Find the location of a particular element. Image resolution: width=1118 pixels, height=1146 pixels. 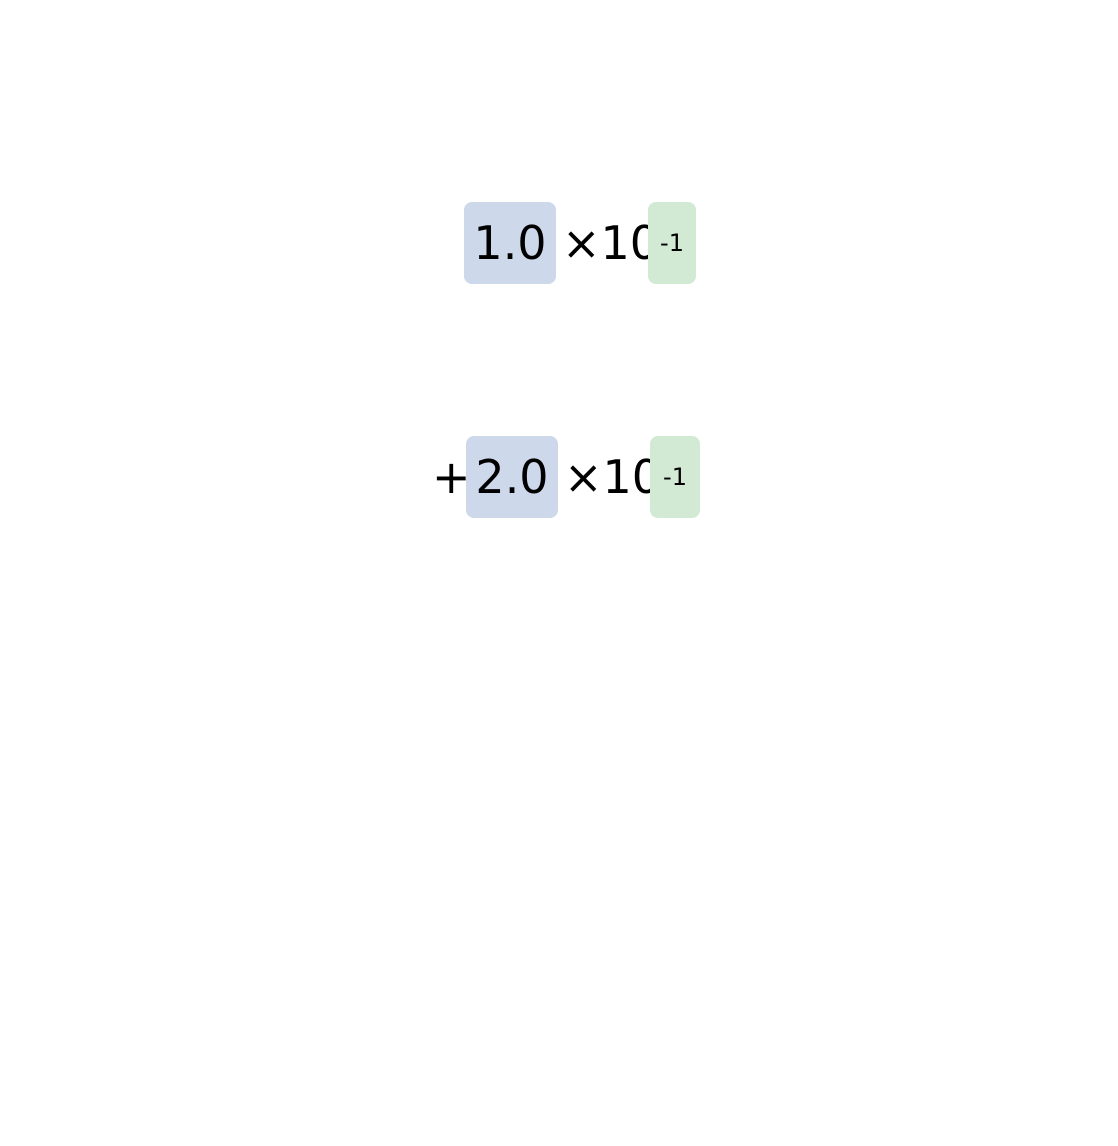

mantissa-value: 2.0 is located at coordinates (512, 477).